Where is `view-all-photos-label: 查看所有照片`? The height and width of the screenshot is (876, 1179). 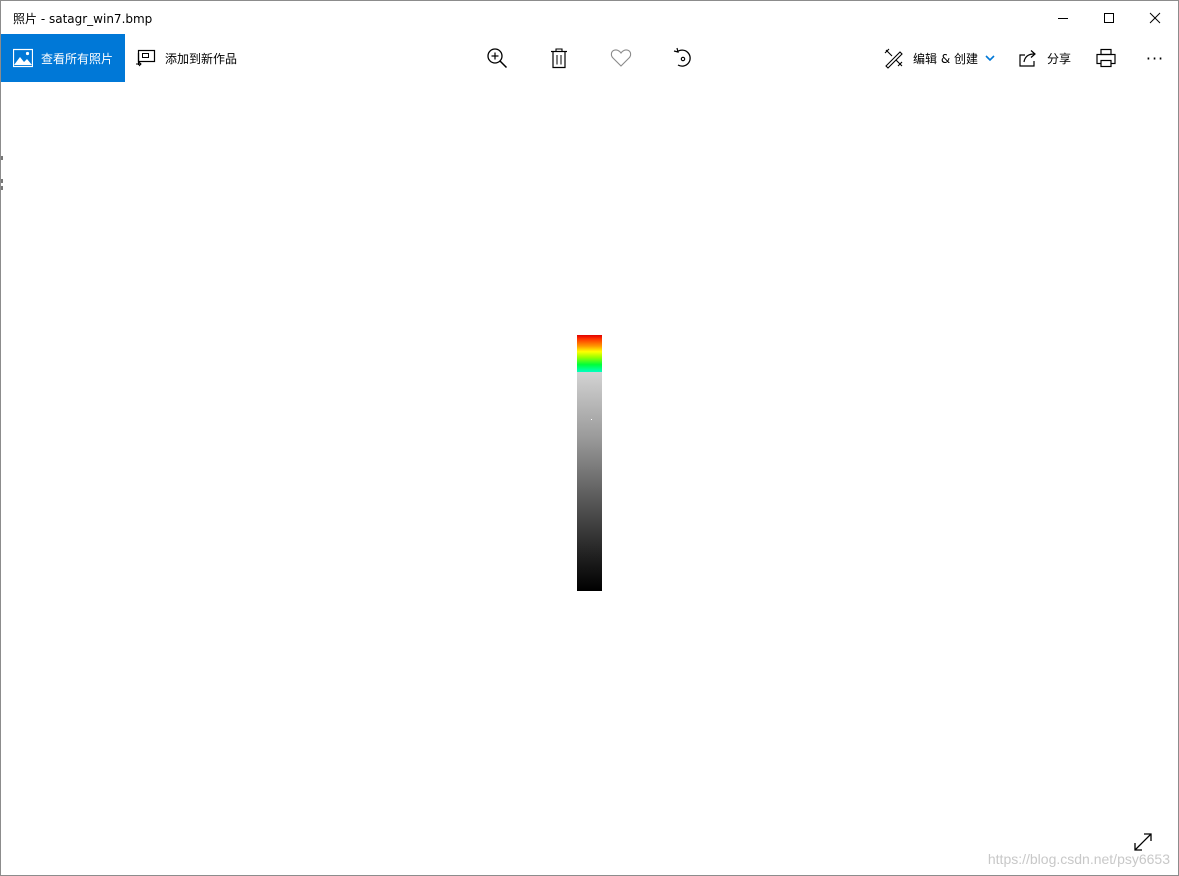 view-all-photos-label: 查看所有照片 is located at coordinates (77, 58).